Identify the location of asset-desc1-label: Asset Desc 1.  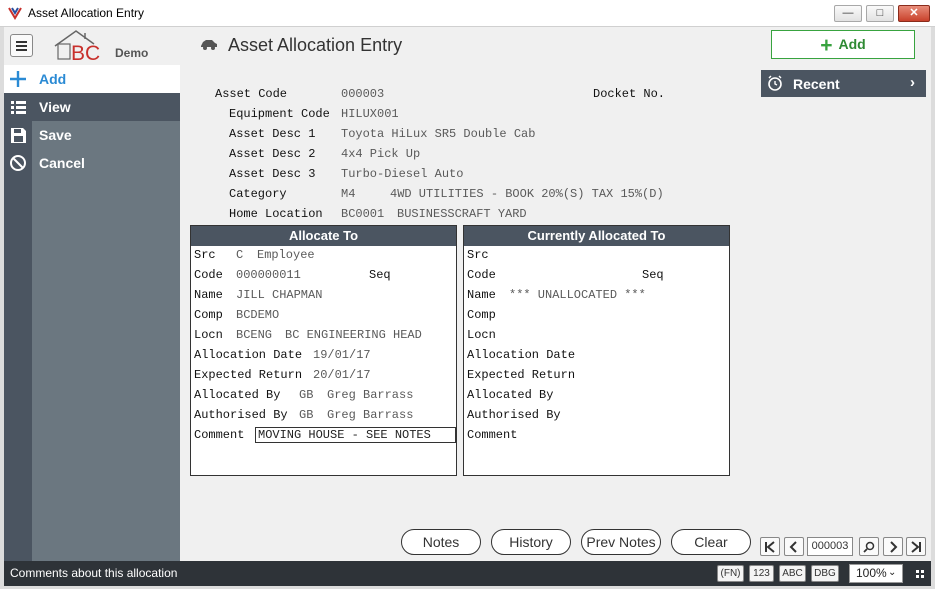
(272, 134).